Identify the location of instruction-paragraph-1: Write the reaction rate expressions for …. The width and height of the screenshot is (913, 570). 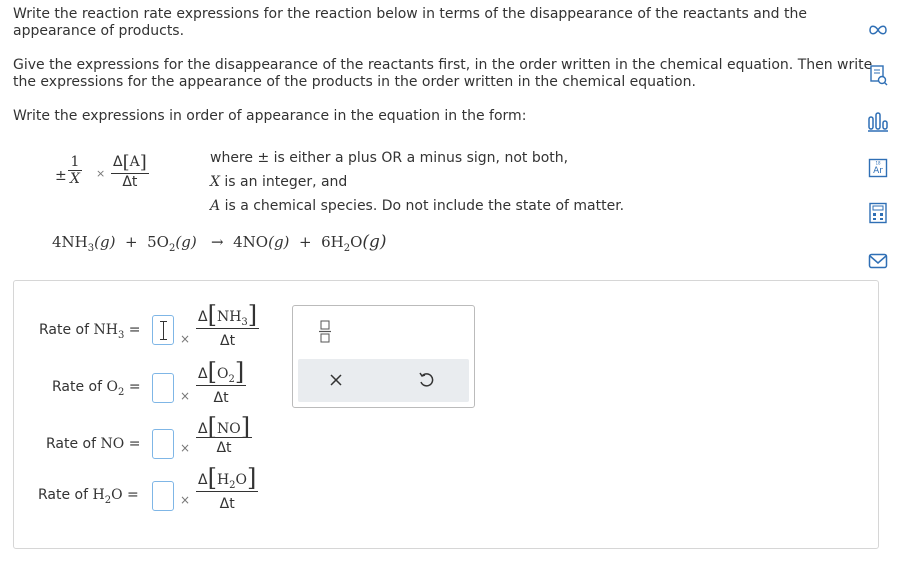
(410, 23).